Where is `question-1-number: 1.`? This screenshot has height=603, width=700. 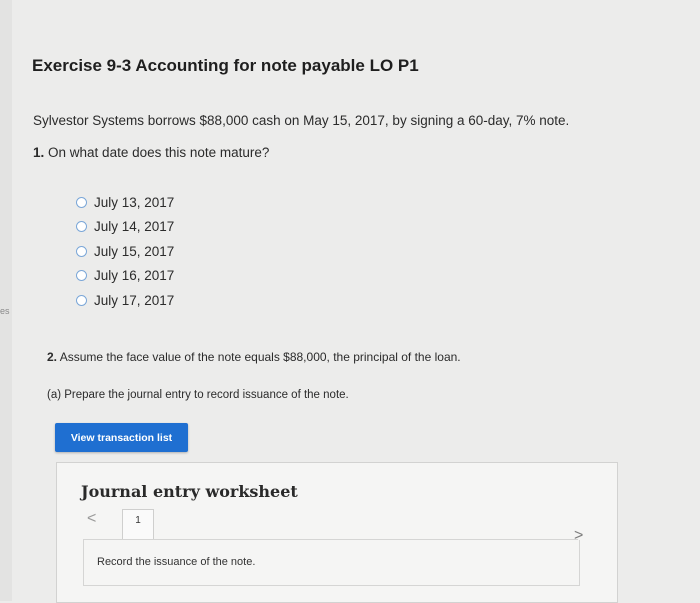 question-1-number: 1. is located at coordinates (39, 152).